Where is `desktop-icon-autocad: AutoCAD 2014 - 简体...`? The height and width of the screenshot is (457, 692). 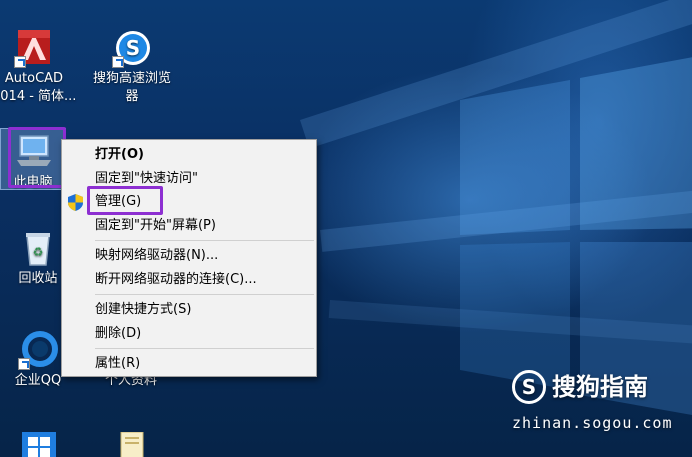
desktop-icon-autocad: AutoCAD 2014 - 简体... is located at coordinates (38, 67).